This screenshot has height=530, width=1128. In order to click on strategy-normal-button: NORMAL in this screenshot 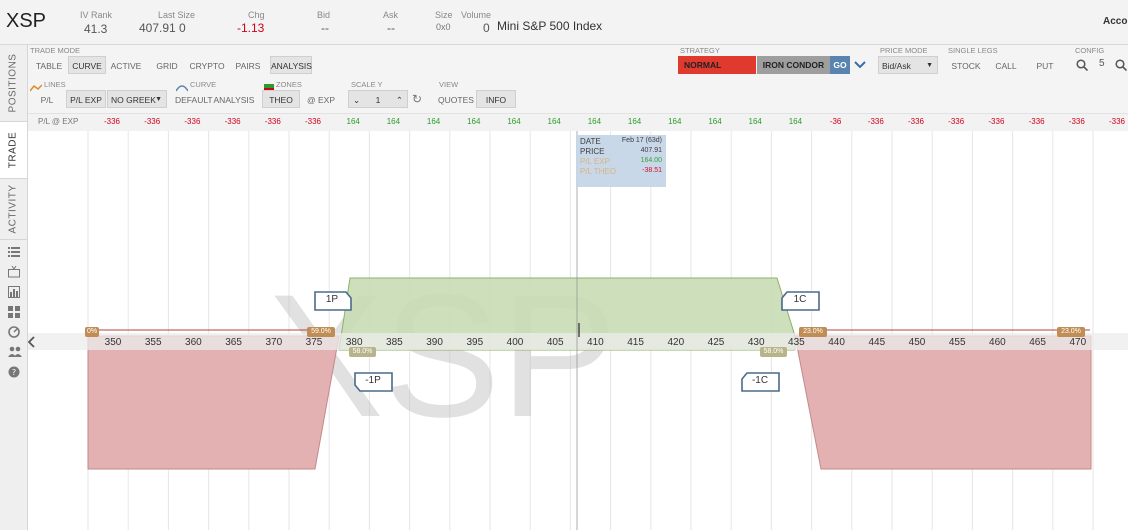, I will do `click(717, 65)`.